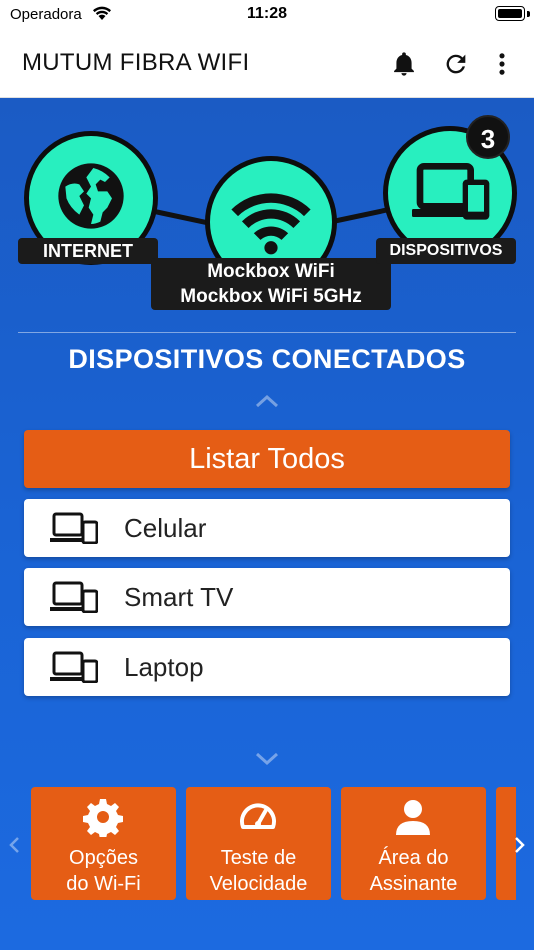 This screenshot has height=950, width=534. I want to click on wifi-icon, so click(271, 224).